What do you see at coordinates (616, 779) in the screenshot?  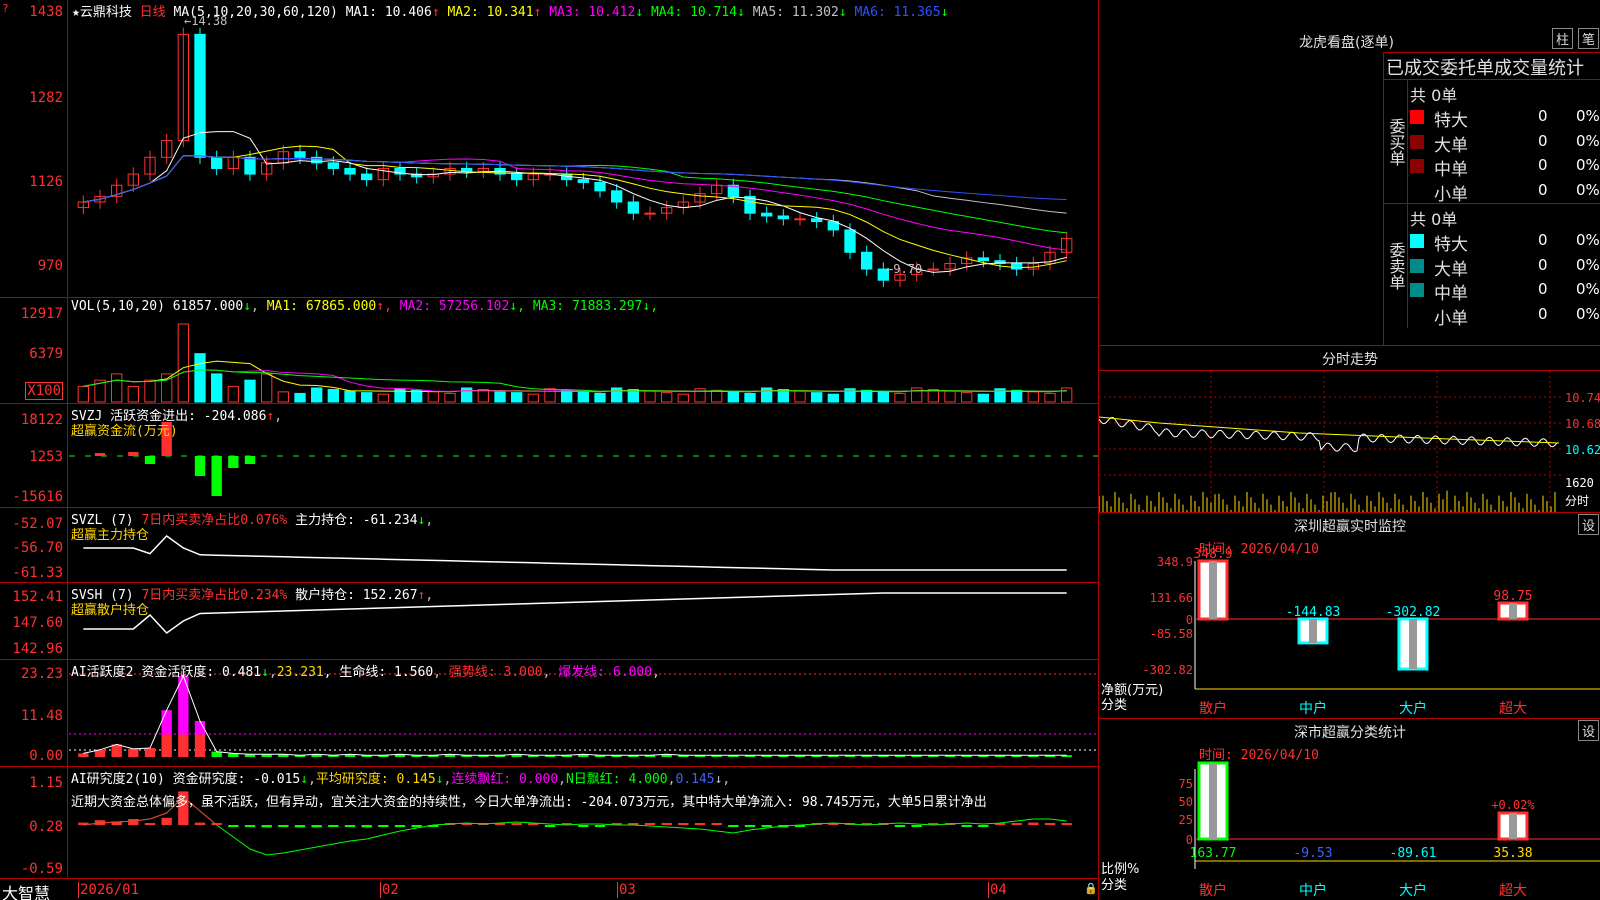 I see `ai-research-d: N日飘红: 4.000` at bounding box center [616, 779].